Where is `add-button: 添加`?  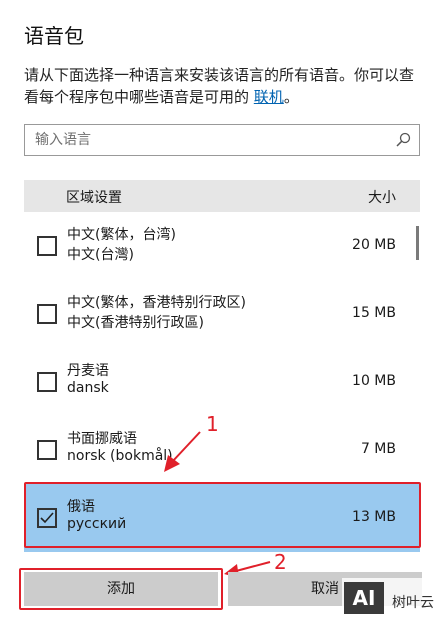 add-button: 添加 is located at coordinates (121, 589).